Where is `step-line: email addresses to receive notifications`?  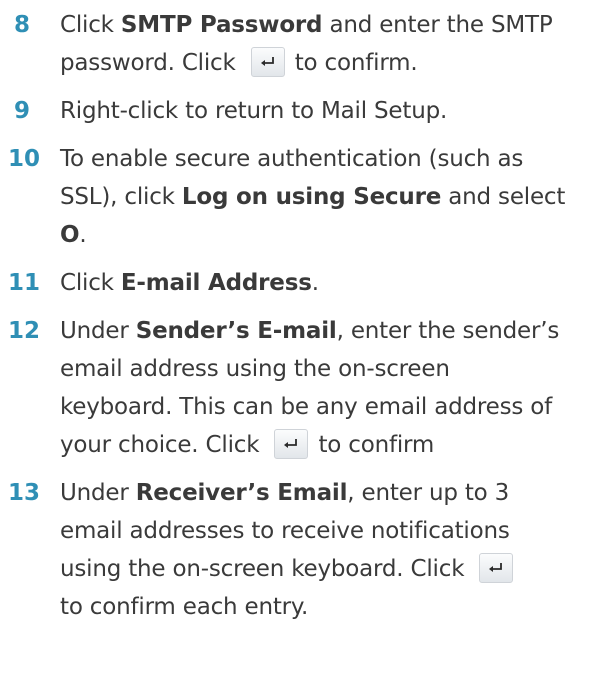
step-line: email addresses to receive notifications is located at coordinates (285, 531).